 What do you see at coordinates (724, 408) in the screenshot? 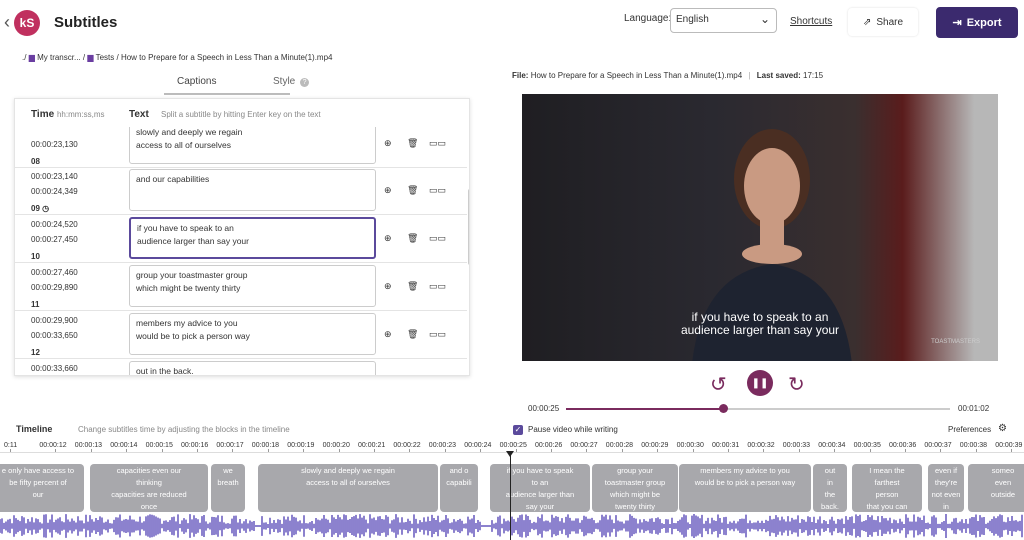
I see `seek-handle` at bounding box center [724, 408].